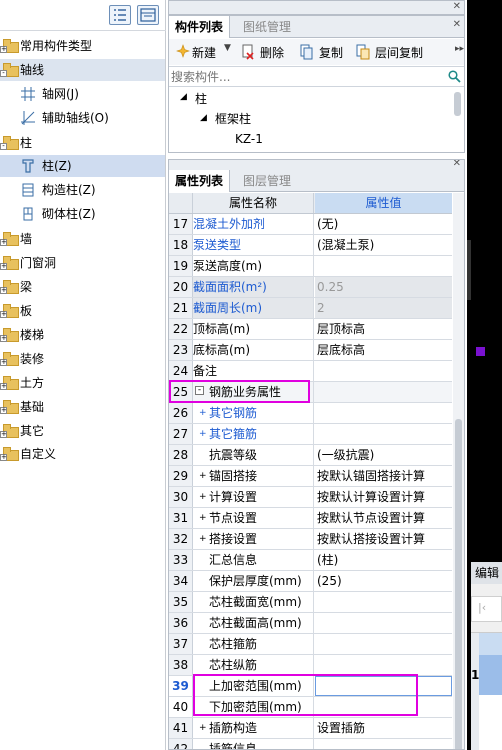 The height and width of the screenshot is (750, 502). Describe the element at coordinates (310, 476) in the screenshot. I see `table-row: 29 锚固搭接 按默认锚固搭接计算 +` at that location.